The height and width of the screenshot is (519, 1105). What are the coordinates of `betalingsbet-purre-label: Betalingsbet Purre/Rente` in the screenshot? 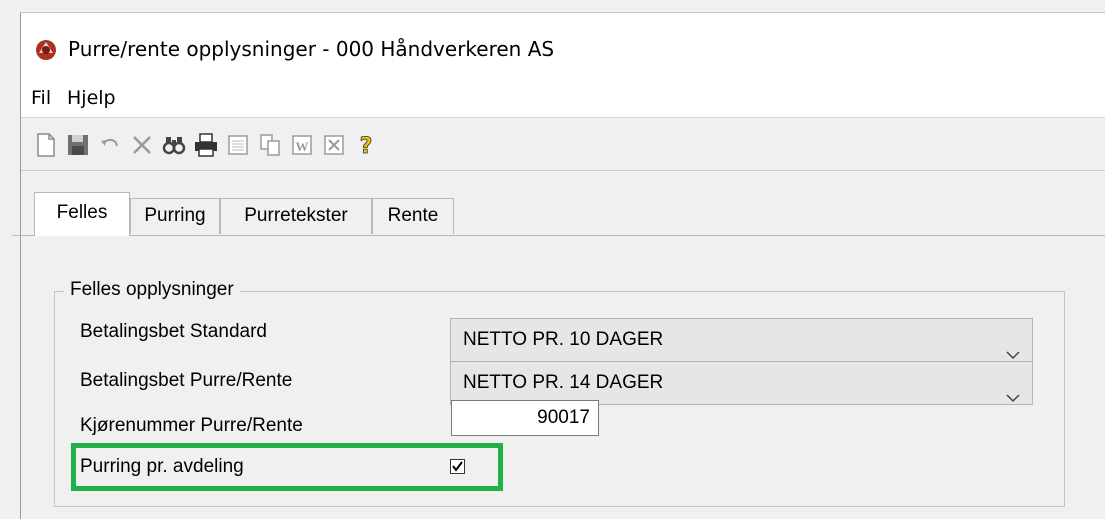 It's located at (186, 380).